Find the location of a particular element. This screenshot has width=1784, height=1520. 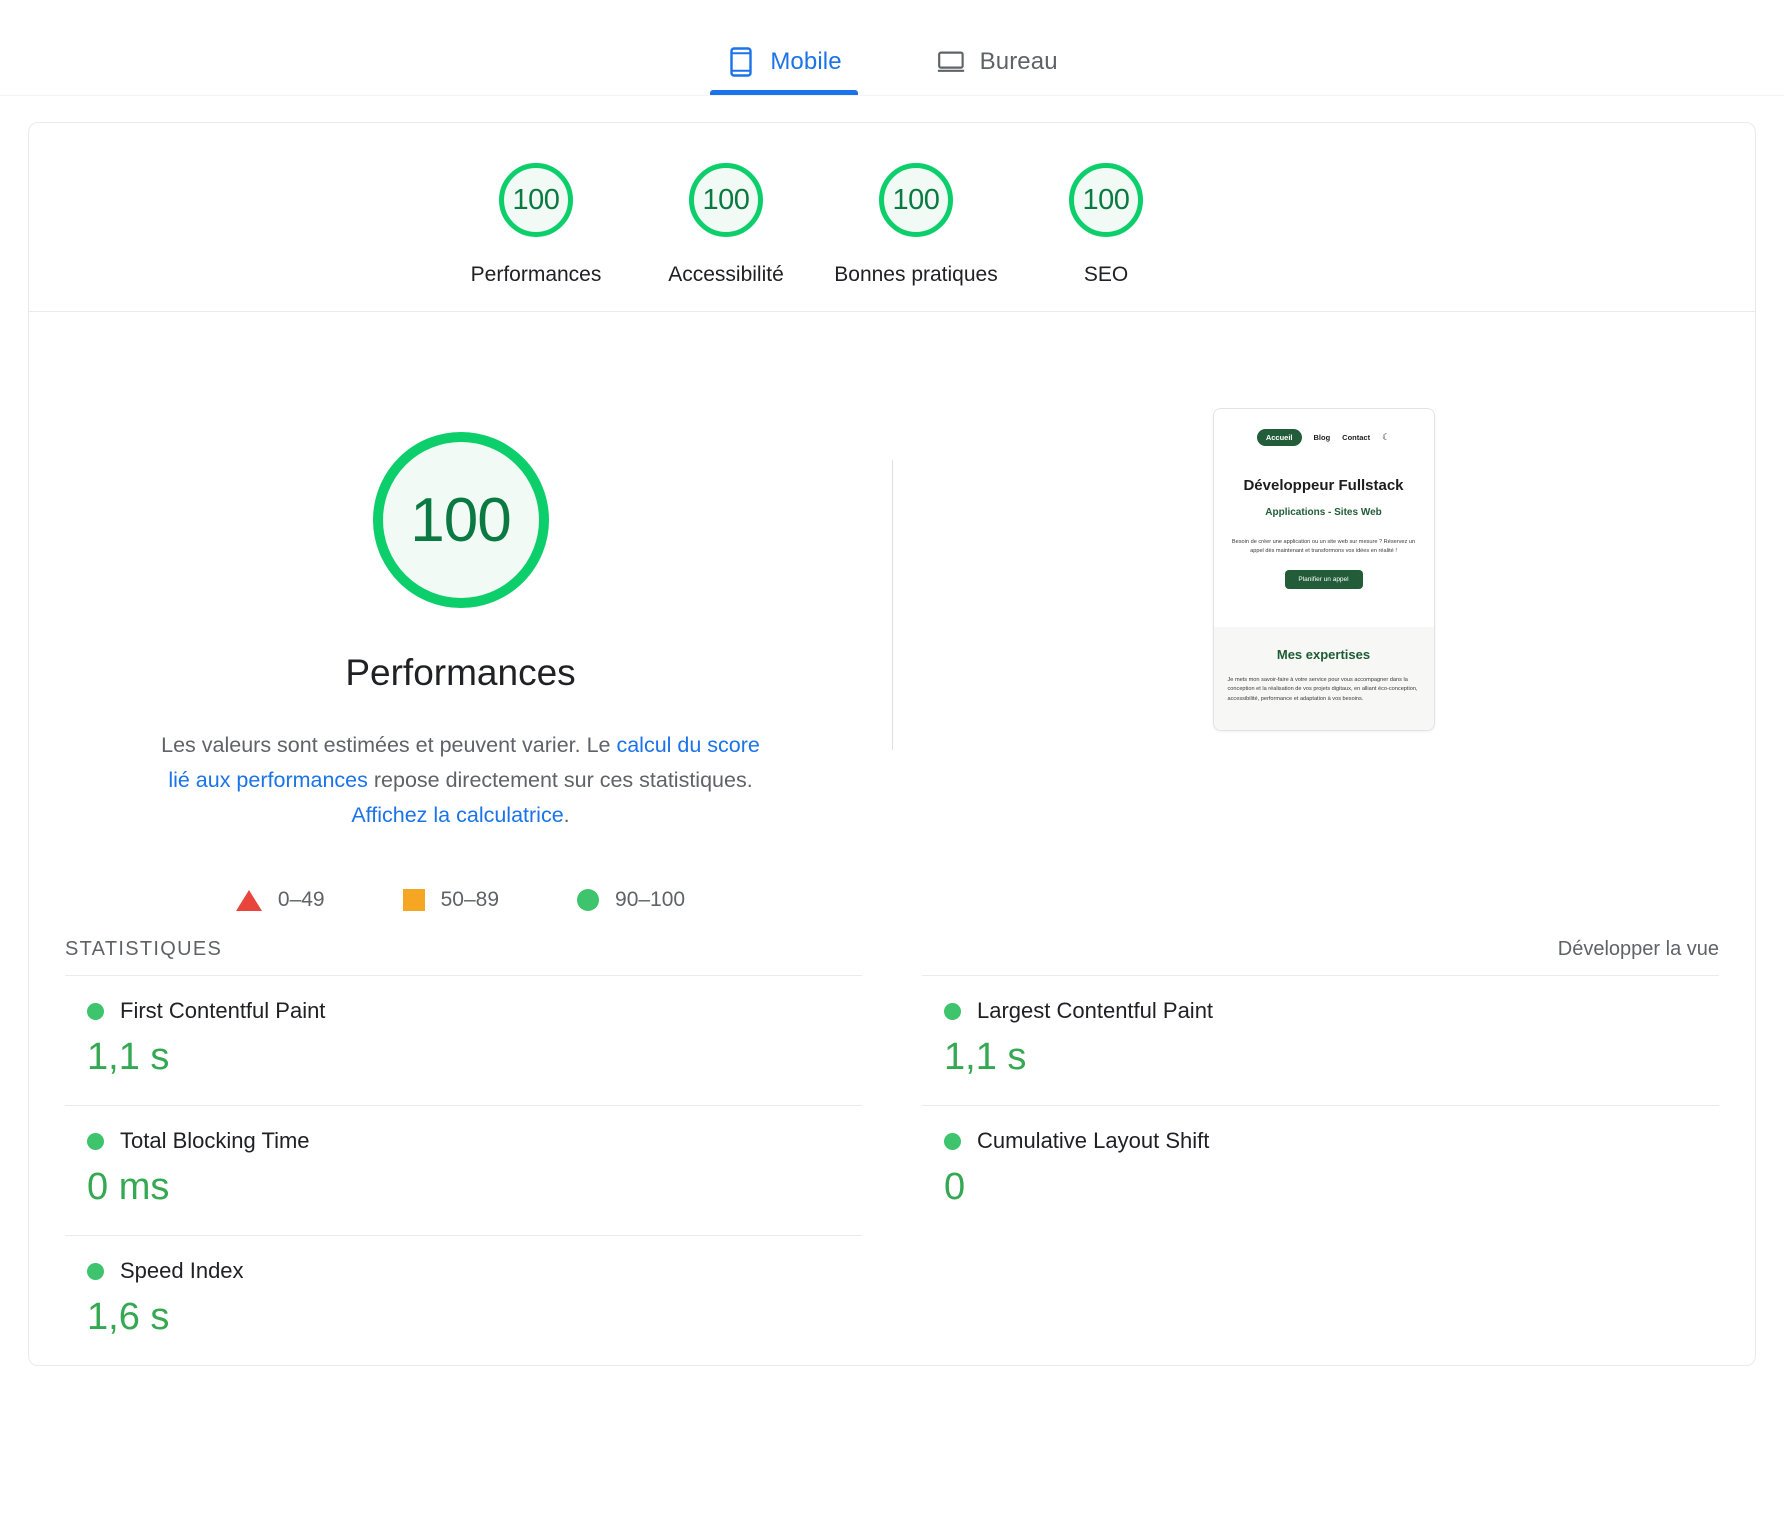

thumbnail-section-title: Mes expertises is located at coordinates (1323, 654).